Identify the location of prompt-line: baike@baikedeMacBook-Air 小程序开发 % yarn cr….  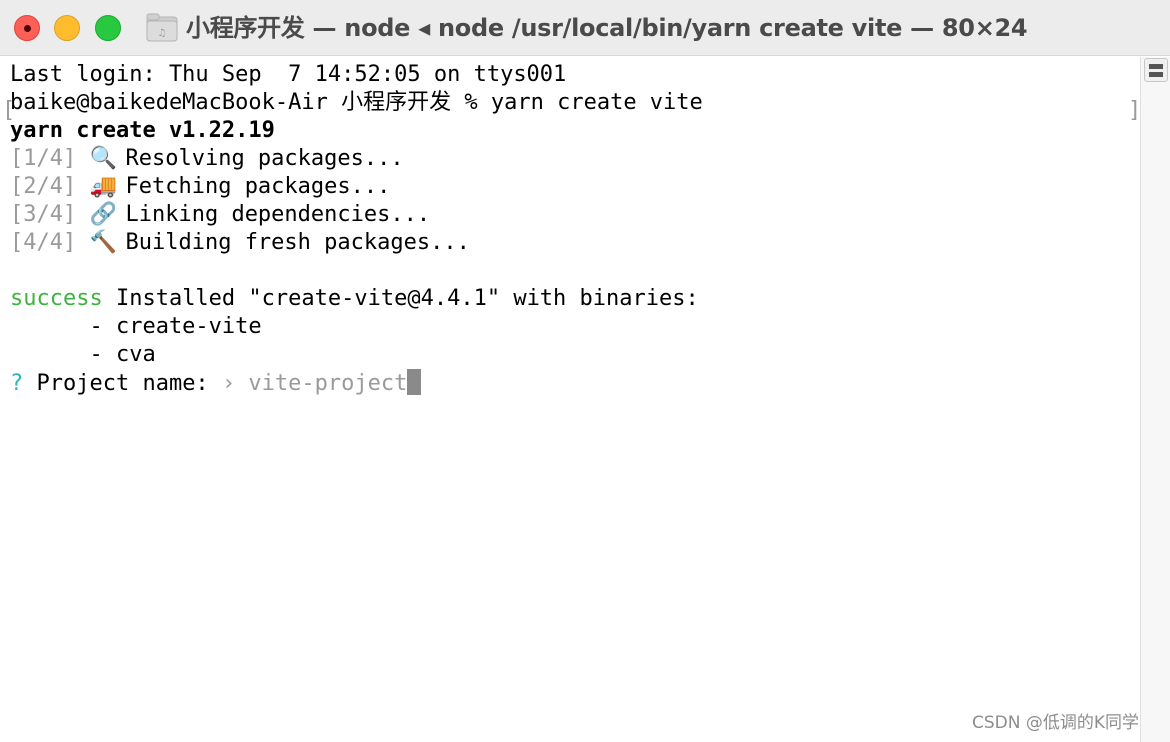
(356, 102).